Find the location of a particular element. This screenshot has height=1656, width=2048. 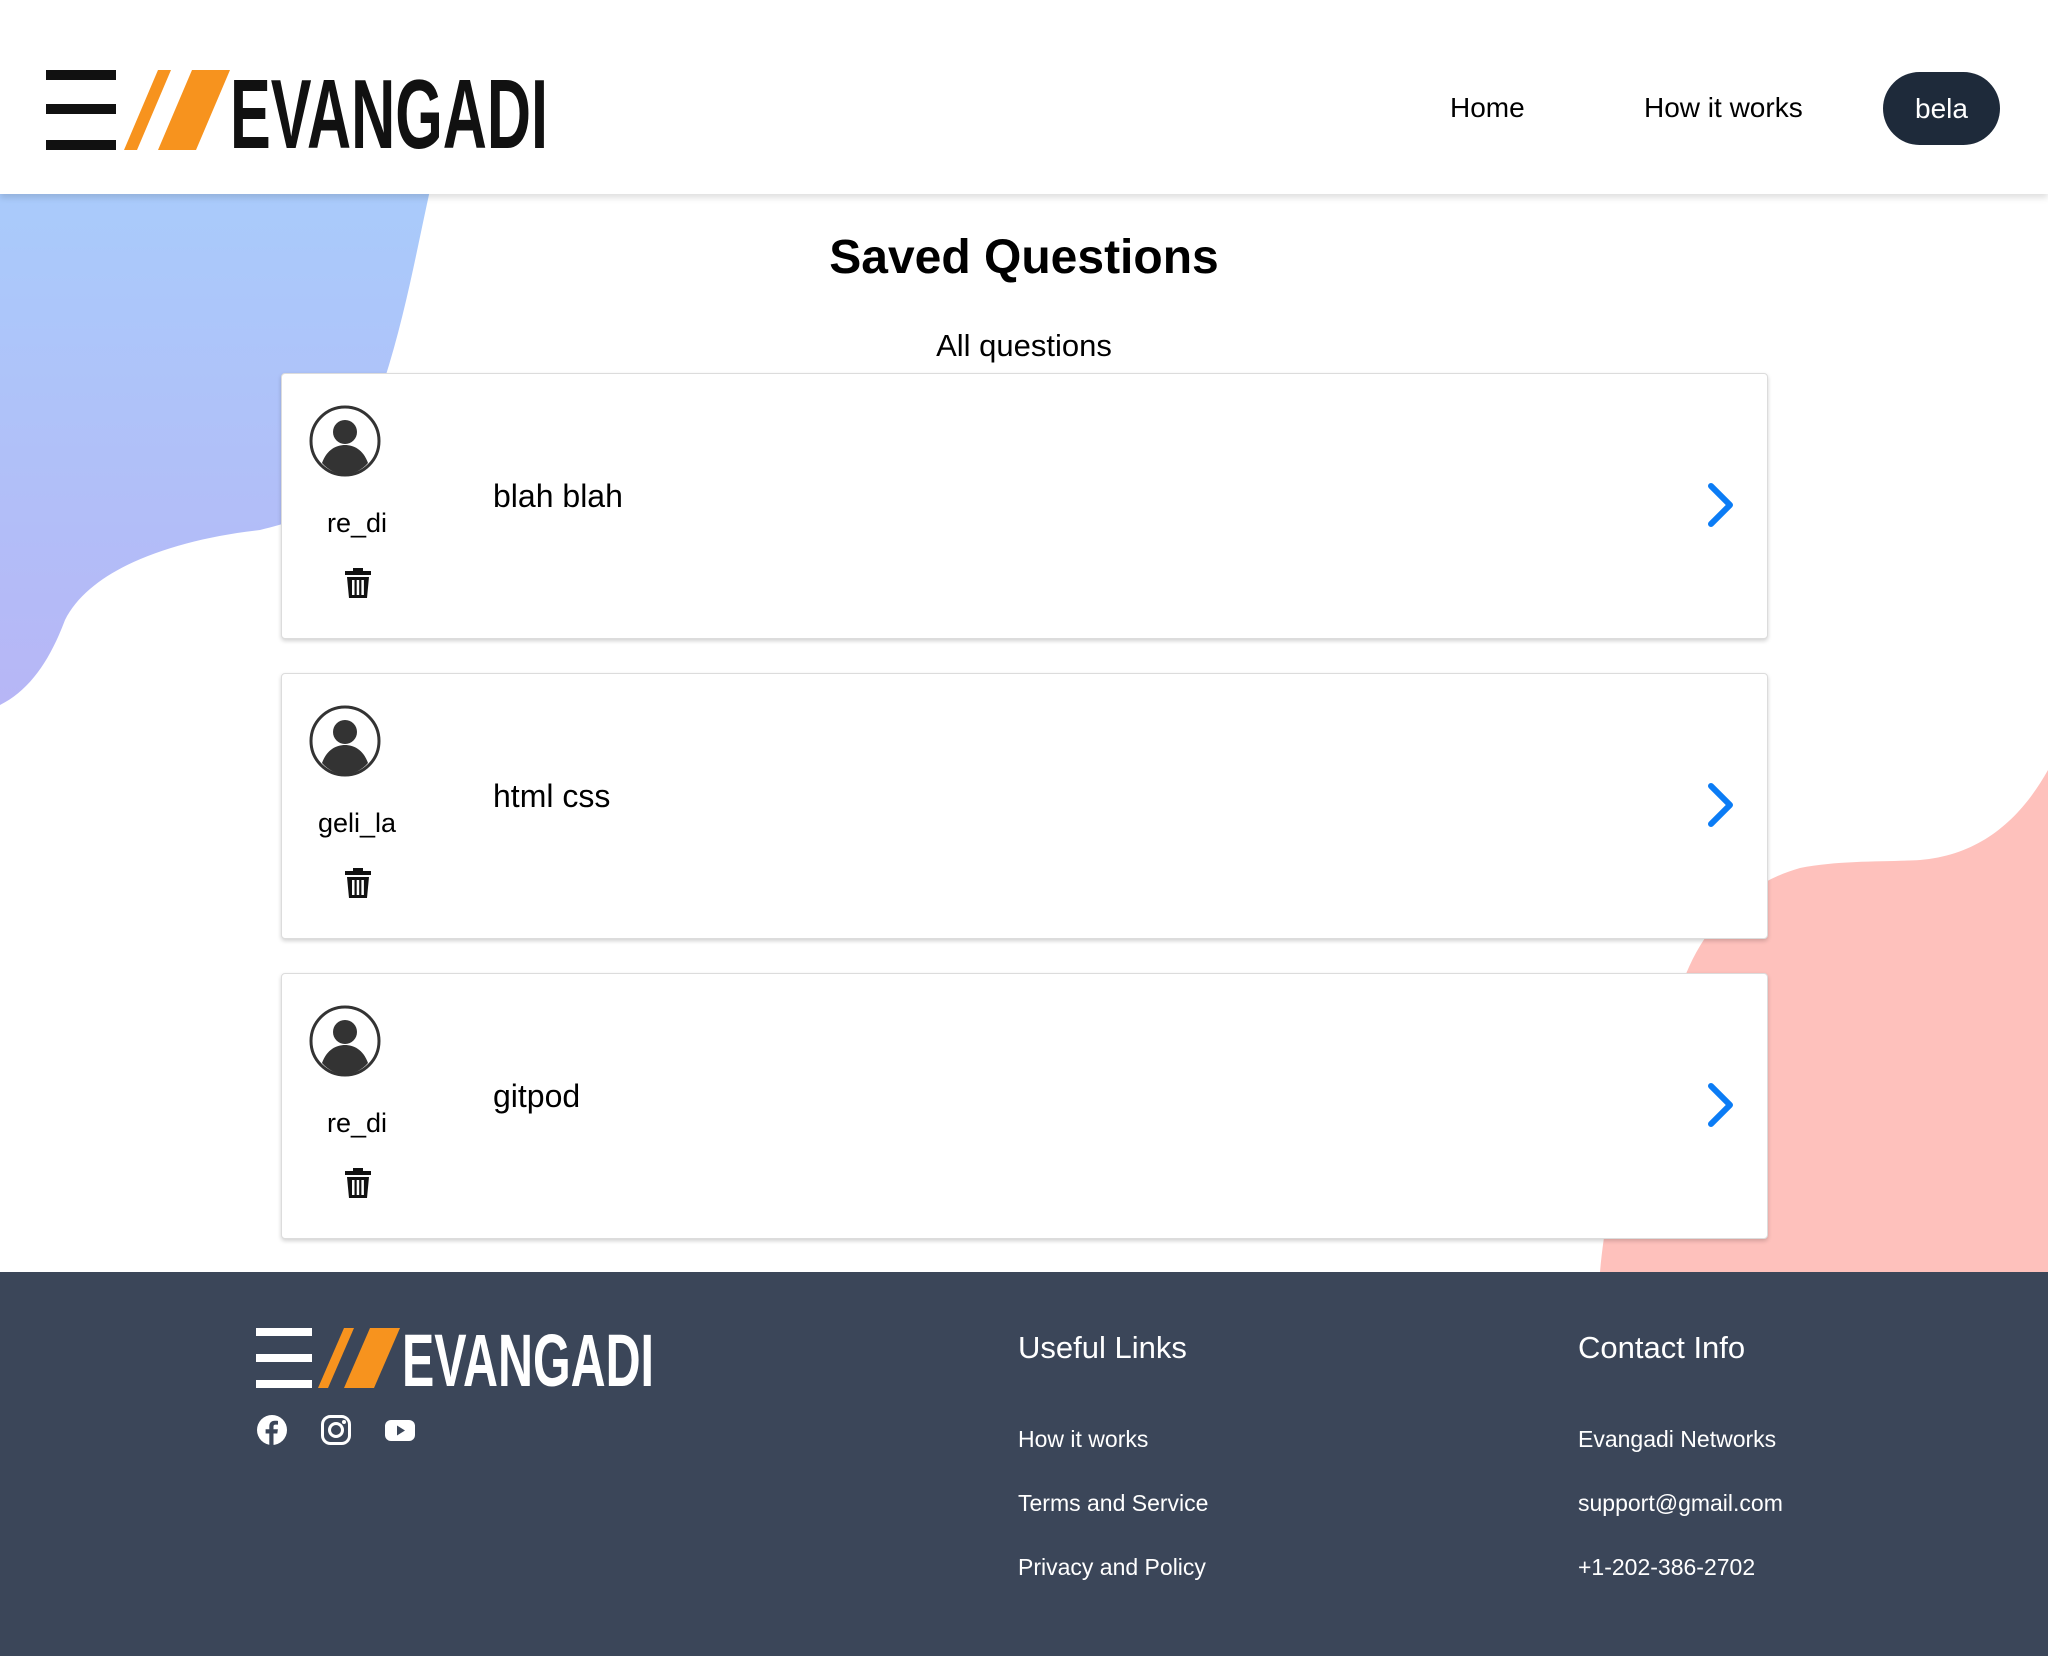

question-title: blah blah is located at coordinates (558, 496).